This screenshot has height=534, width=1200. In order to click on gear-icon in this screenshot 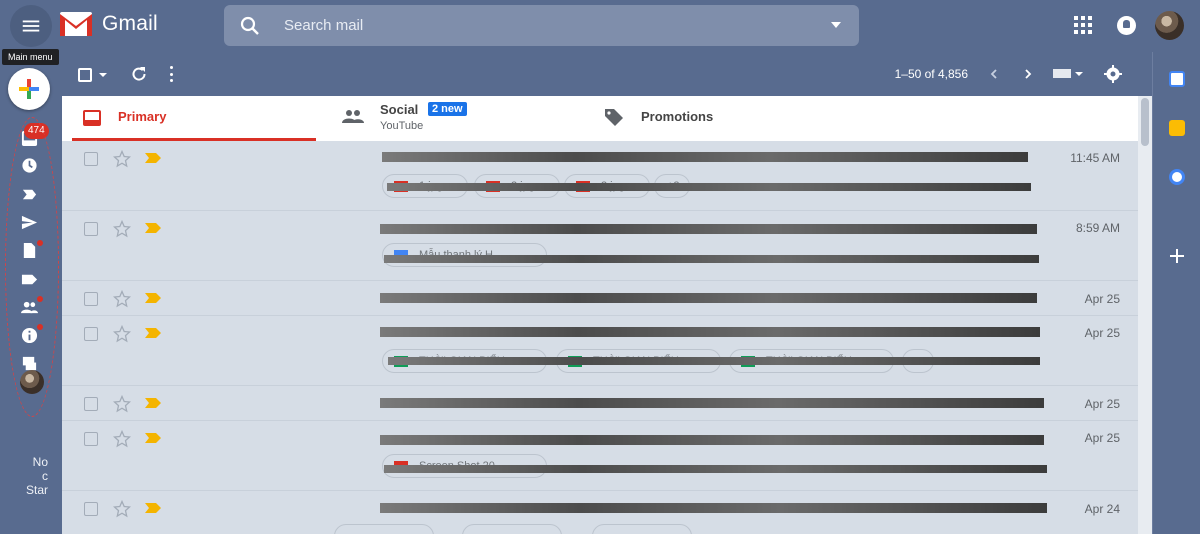, I will do `click(1113, 74)`.